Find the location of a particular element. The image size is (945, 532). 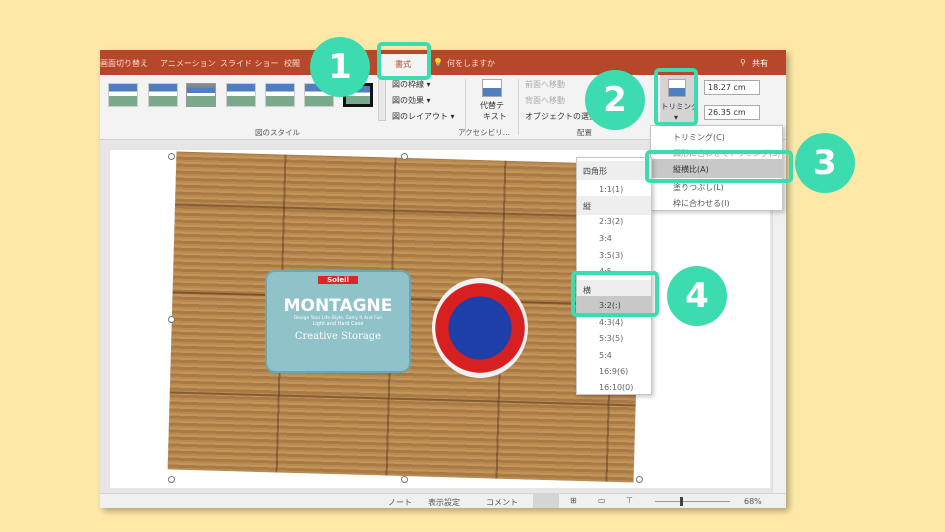

slide-sorter-icon: ⊞ is located at coordinates (573, 500).